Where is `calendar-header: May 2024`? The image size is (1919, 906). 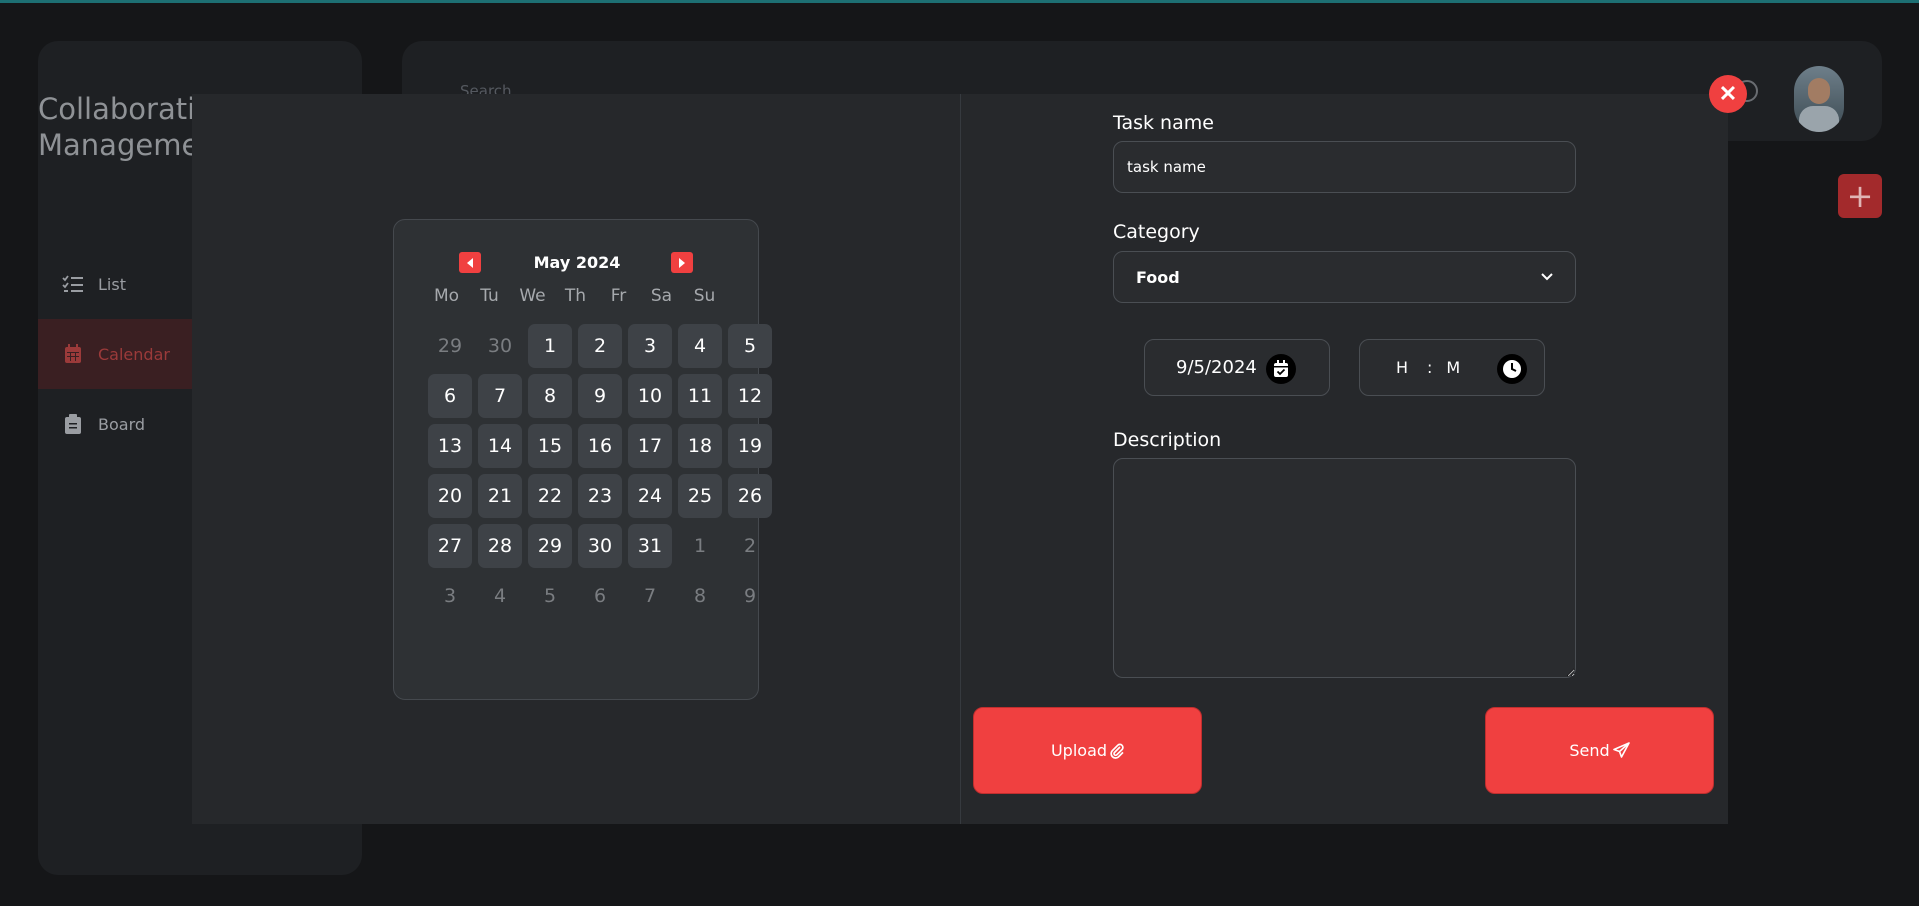
calendar-header: May 2024 is located at coordinates (577, 262).